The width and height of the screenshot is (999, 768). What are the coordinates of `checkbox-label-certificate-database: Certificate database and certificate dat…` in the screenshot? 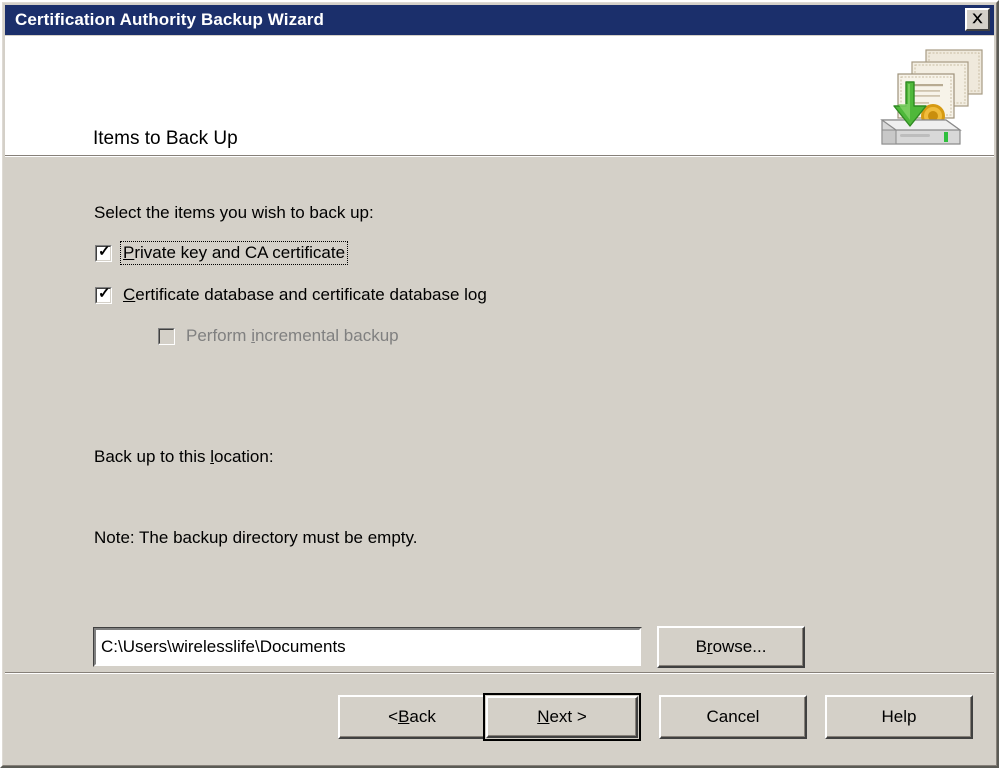 It's located at (305, 295).